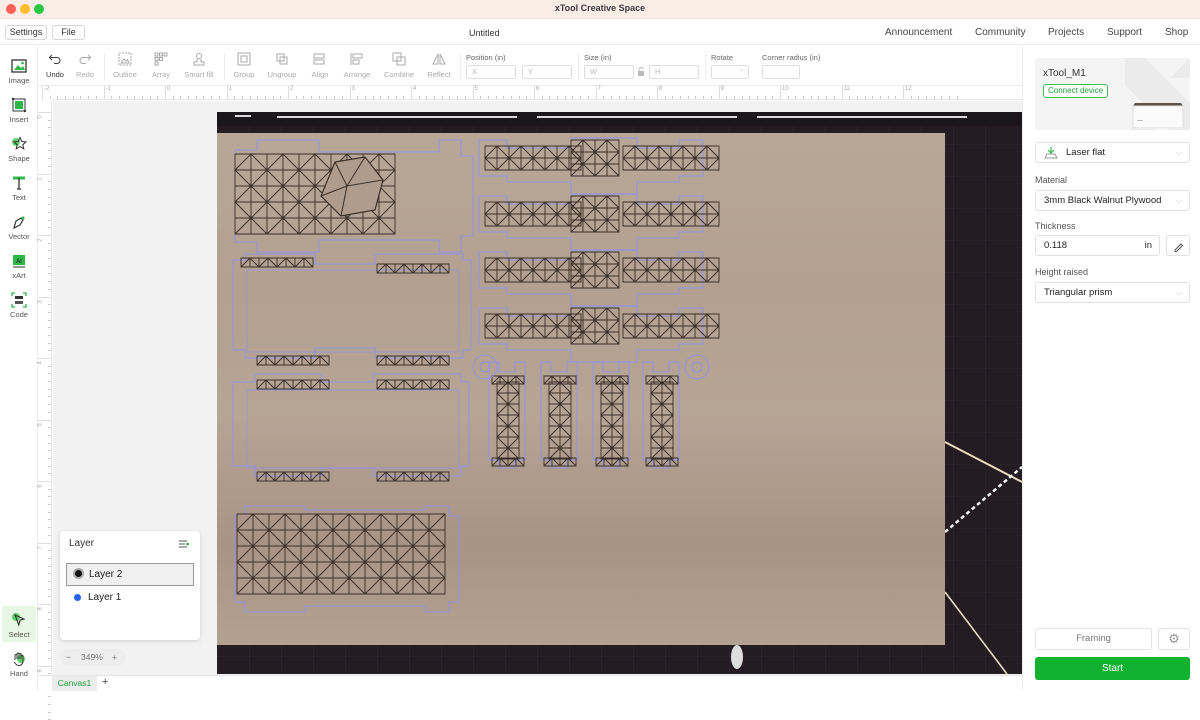 The width and height of the screenshot is (1200, 720). I want to click on tool-code: Code, so click(19, 304).